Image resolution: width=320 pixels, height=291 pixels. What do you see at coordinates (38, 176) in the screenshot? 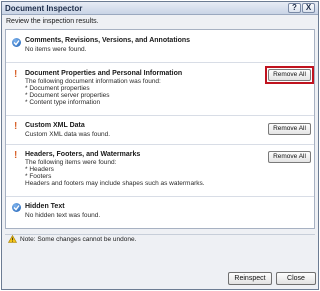
I see `section-line: * Footers` at bounding box center [38, 176].